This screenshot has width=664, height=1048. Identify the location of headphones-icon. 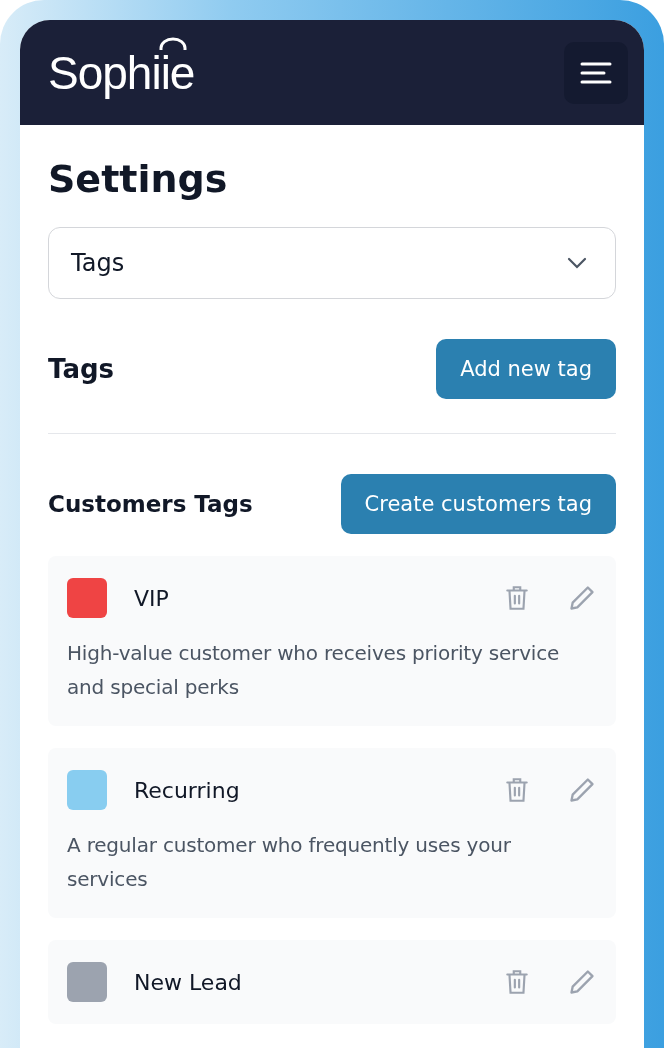
(173, 43).